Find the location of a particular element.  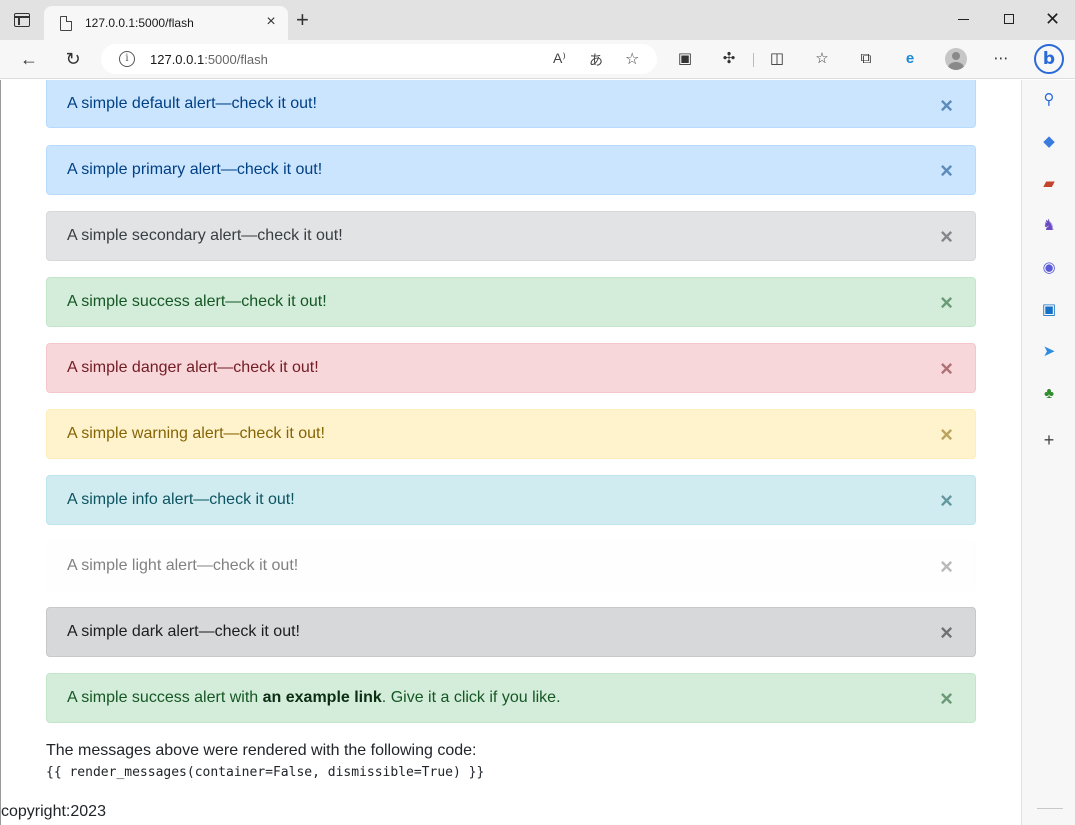

browser-tab: 127.0.0.1:5000/flash × is located at coordinates (166, 23).